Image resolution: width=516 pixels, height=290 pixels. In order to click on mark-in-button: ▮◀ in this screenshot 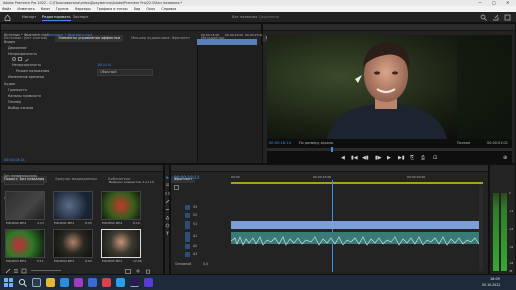, I will do `click(354, 158)`.